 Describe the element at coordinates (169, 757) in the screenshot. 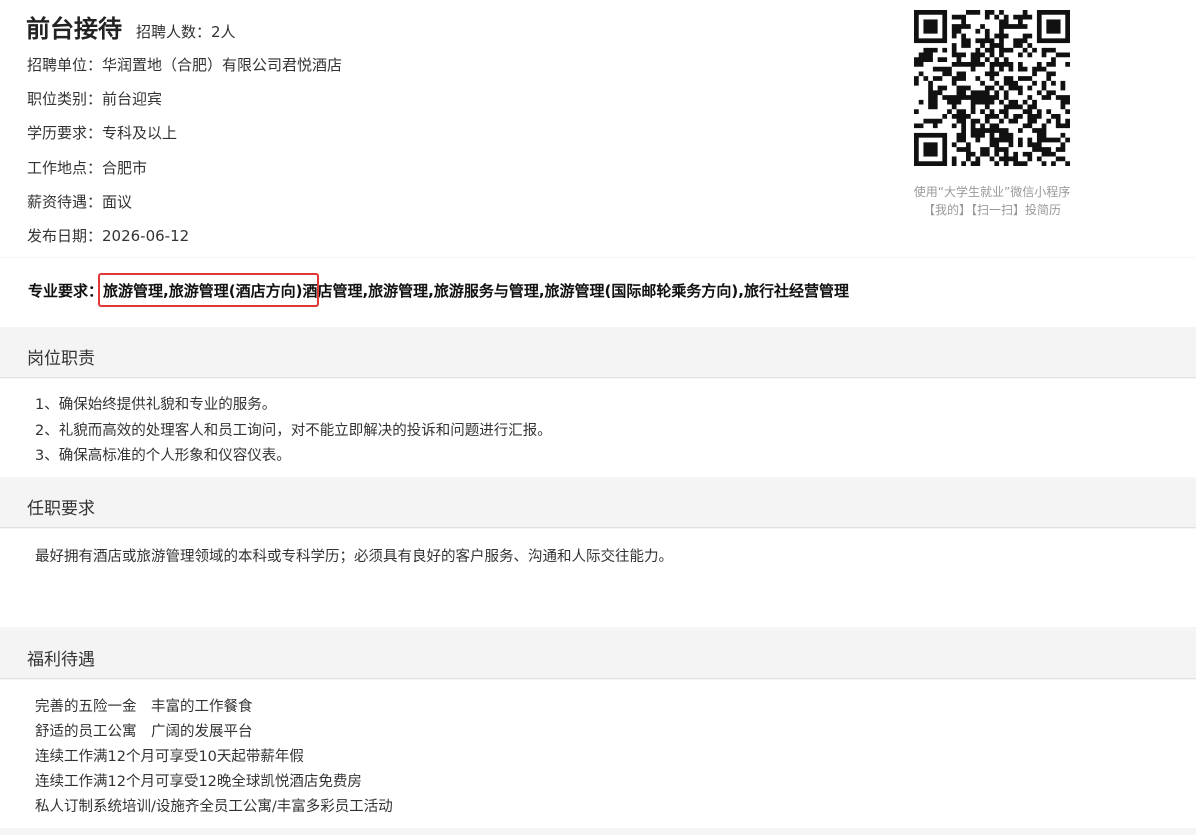

I see `benefit-line-3: 连续工作满12个月可享受10天起带薪年假` at that location.